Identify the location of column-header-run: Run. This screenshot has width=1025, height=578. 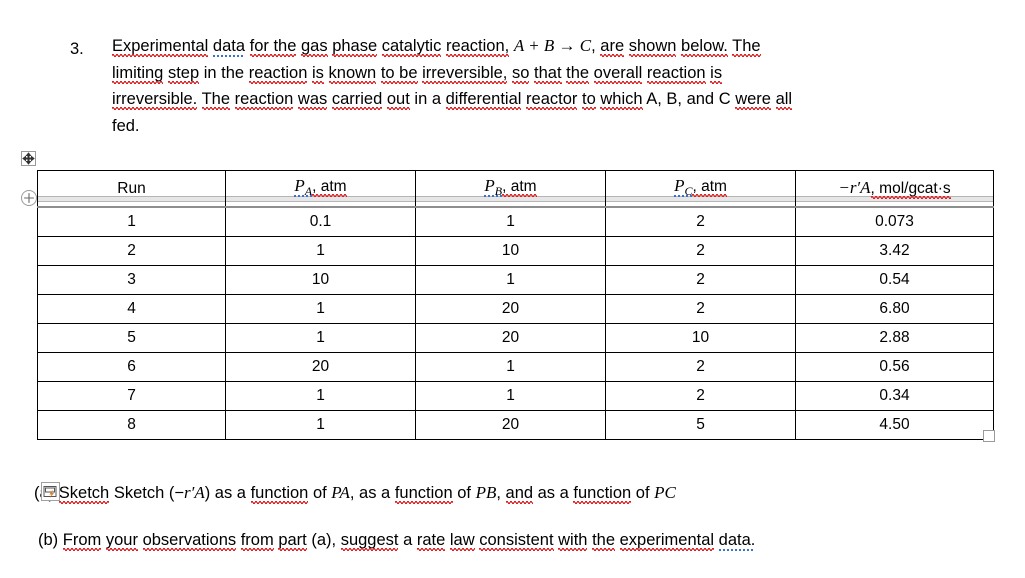
(131, 189).